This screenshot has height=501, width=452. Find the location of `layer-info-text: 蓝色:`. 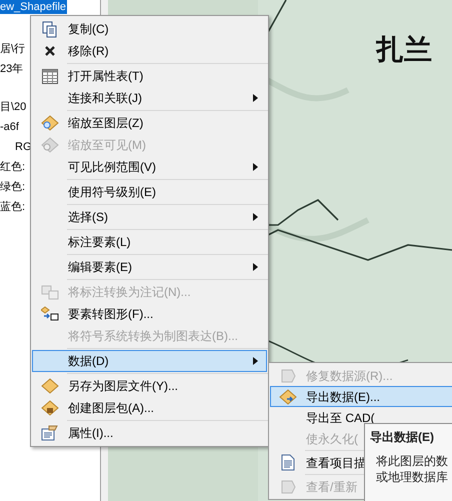

layer-info-text: 蓝色: is located at coordinates (13, 207).